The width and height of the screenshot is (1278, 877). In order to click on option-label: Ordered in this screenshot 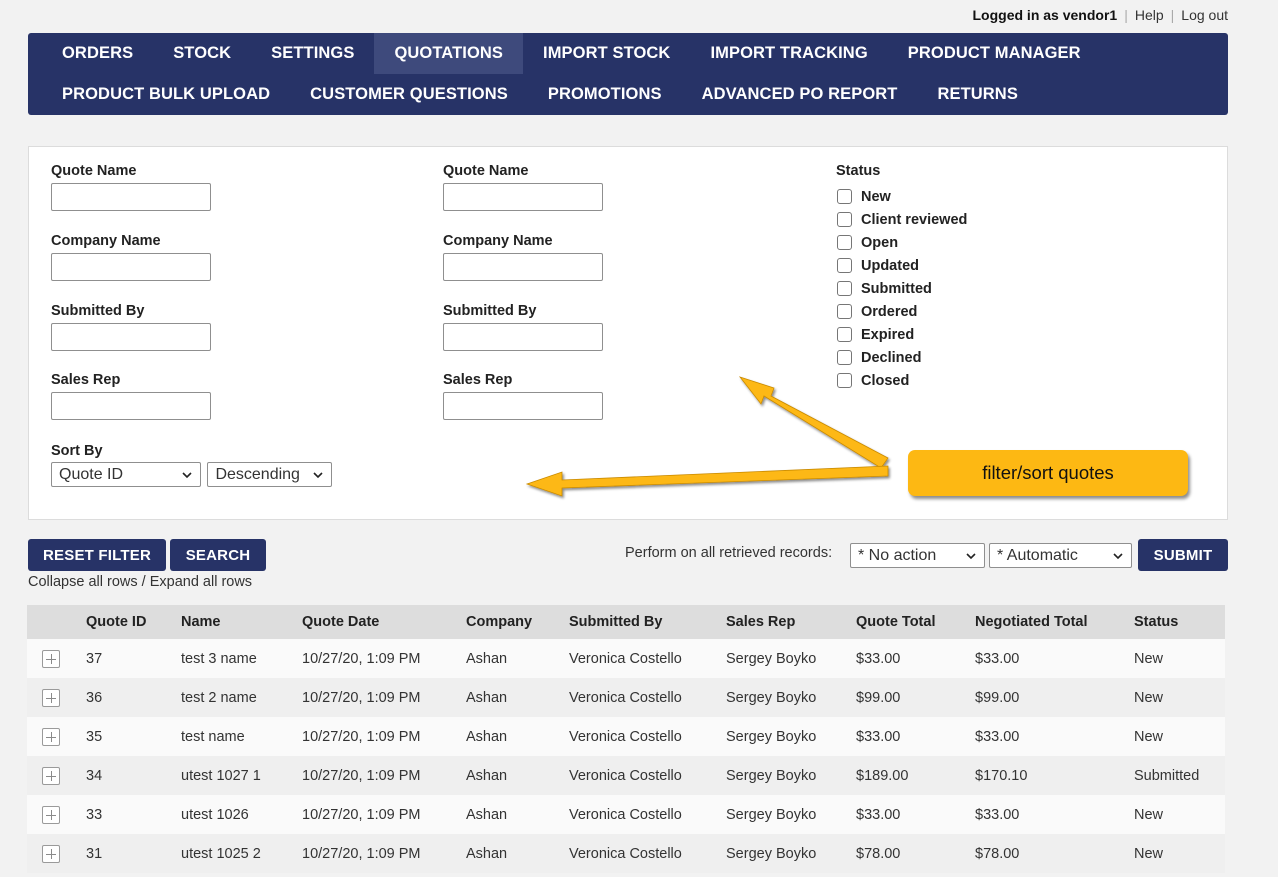, I will do `click(889, 311)`.